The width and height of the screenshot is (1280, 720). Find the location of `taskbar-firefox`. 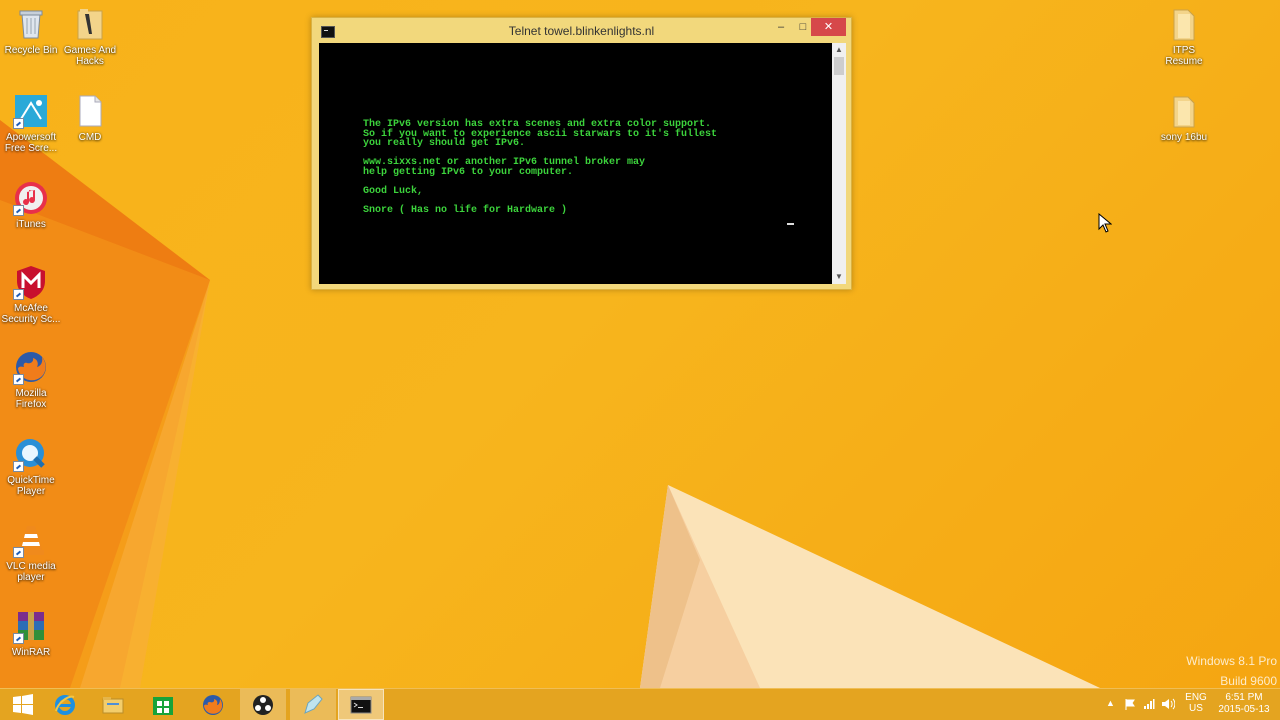

taskbar-firefox is located at coordinates (213, 704).